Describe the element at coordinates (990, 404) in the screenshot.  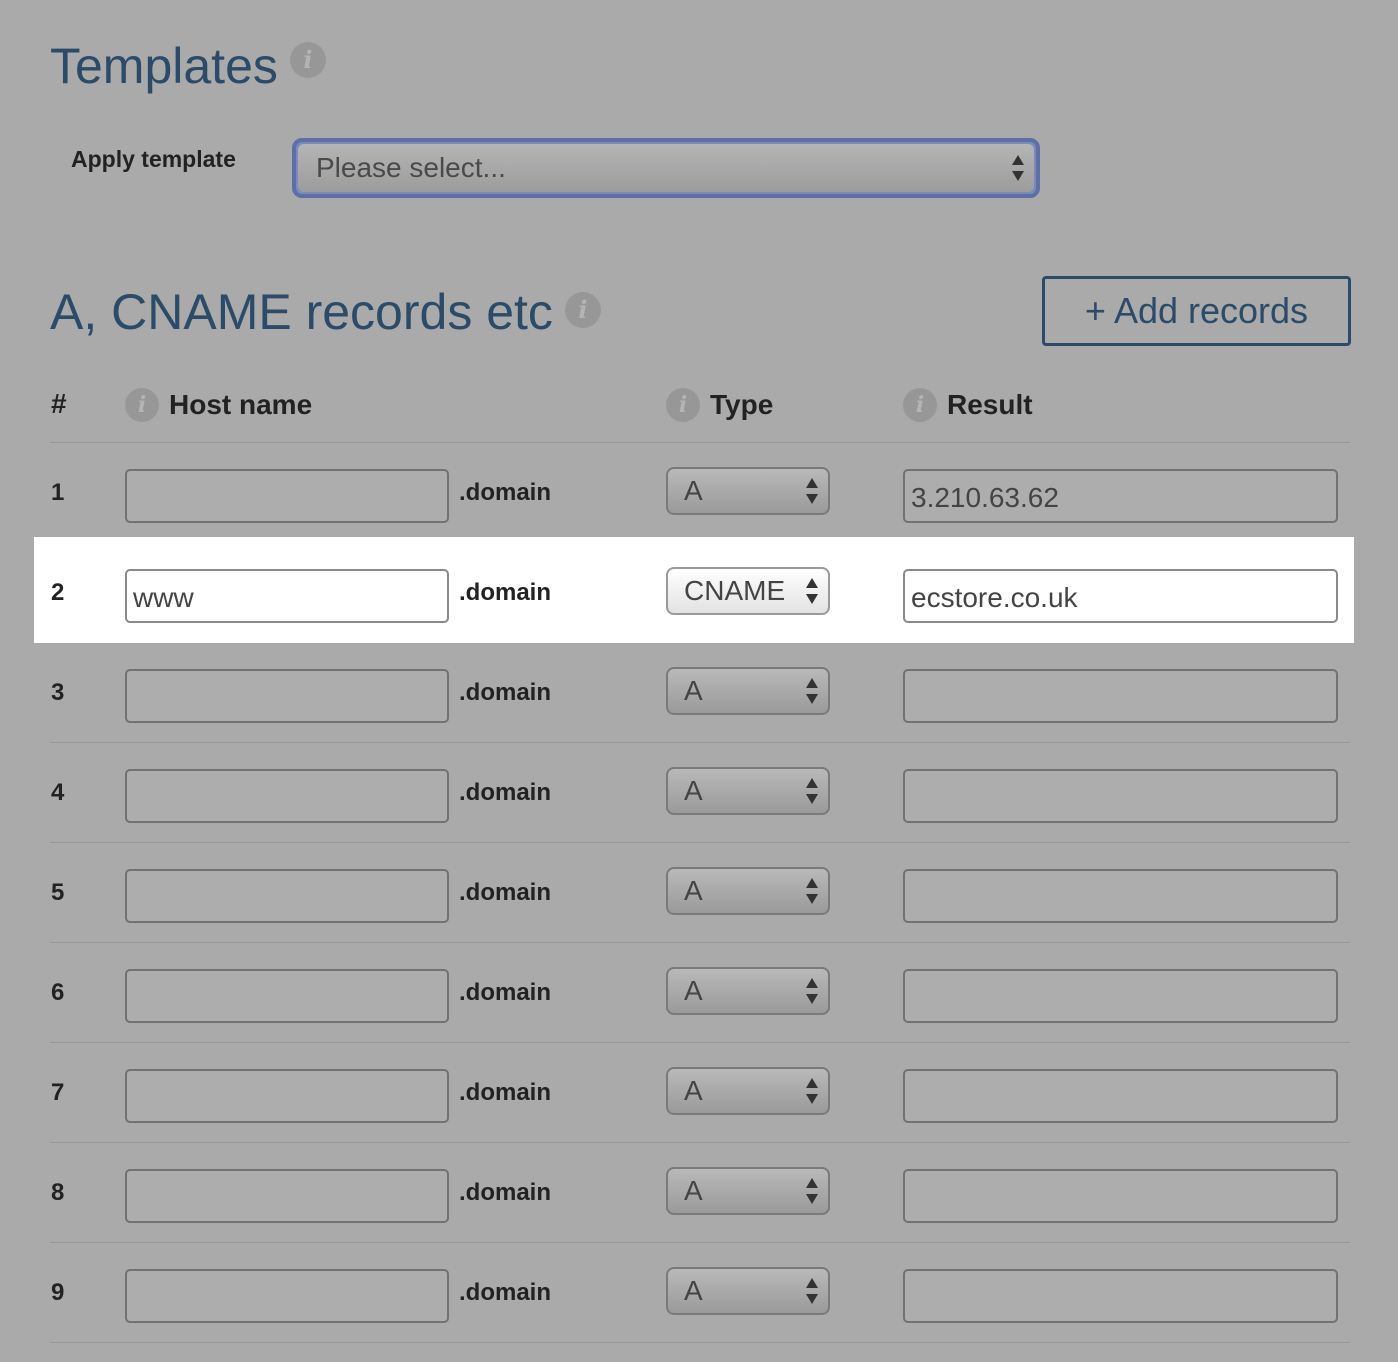
I see `column-header-result-label: Result` at that location.